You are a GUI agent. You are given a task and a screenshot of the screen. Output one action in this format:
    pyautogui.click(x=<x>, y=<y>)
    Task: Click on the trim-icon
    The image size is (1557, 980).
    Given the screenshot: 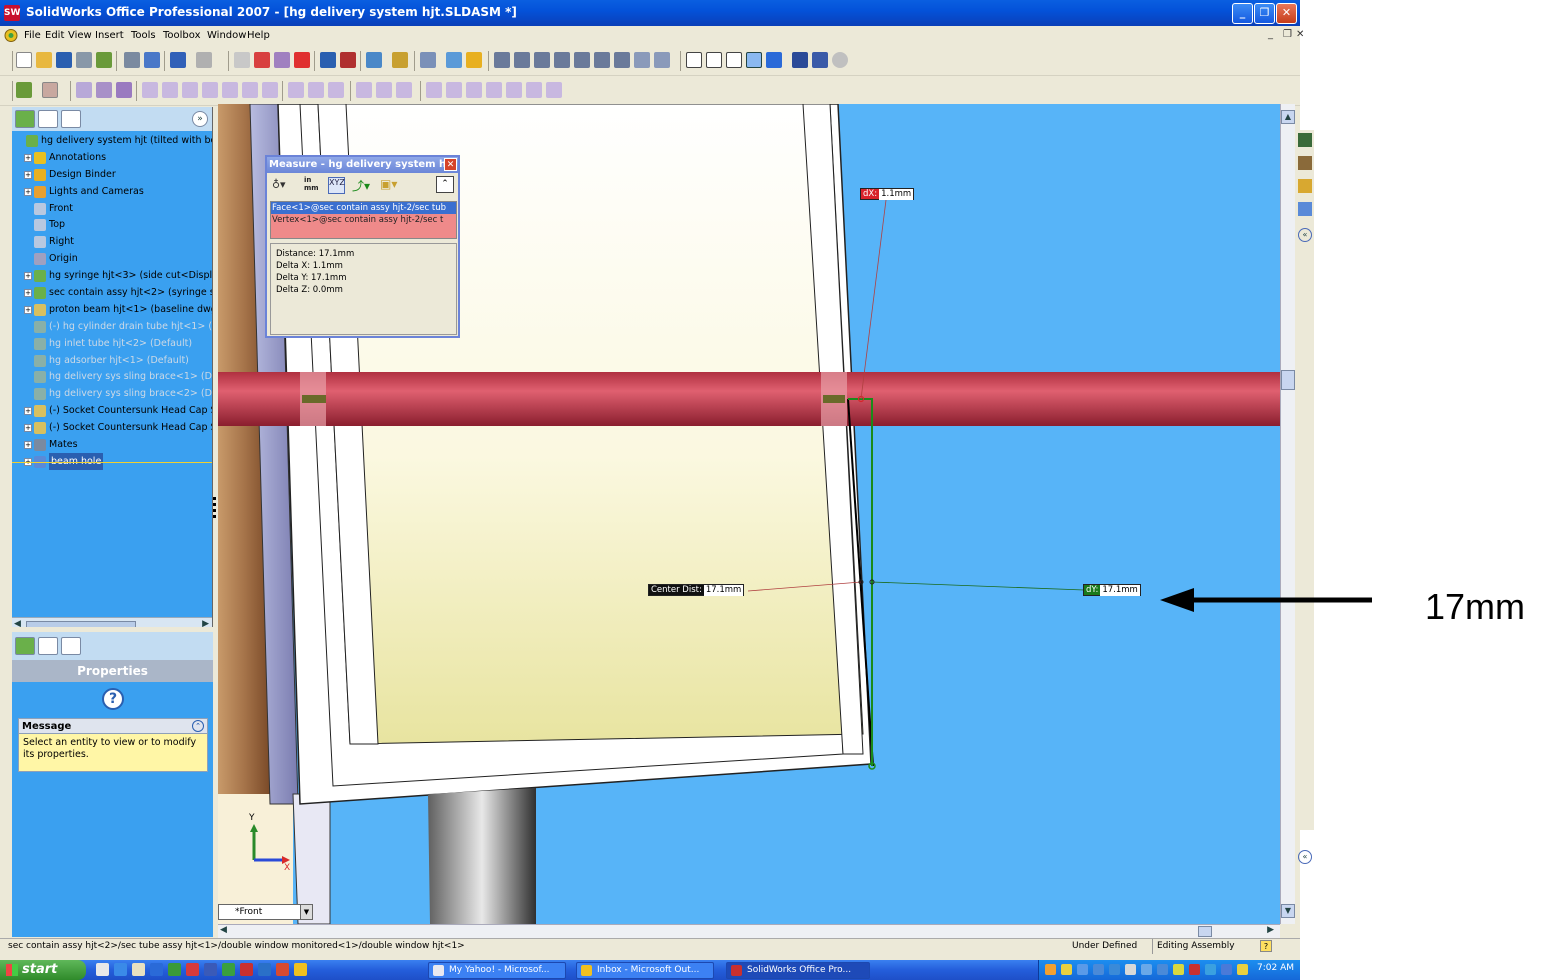 What is the action you would take?
    pyautogui.click(x=434, y=90)
    